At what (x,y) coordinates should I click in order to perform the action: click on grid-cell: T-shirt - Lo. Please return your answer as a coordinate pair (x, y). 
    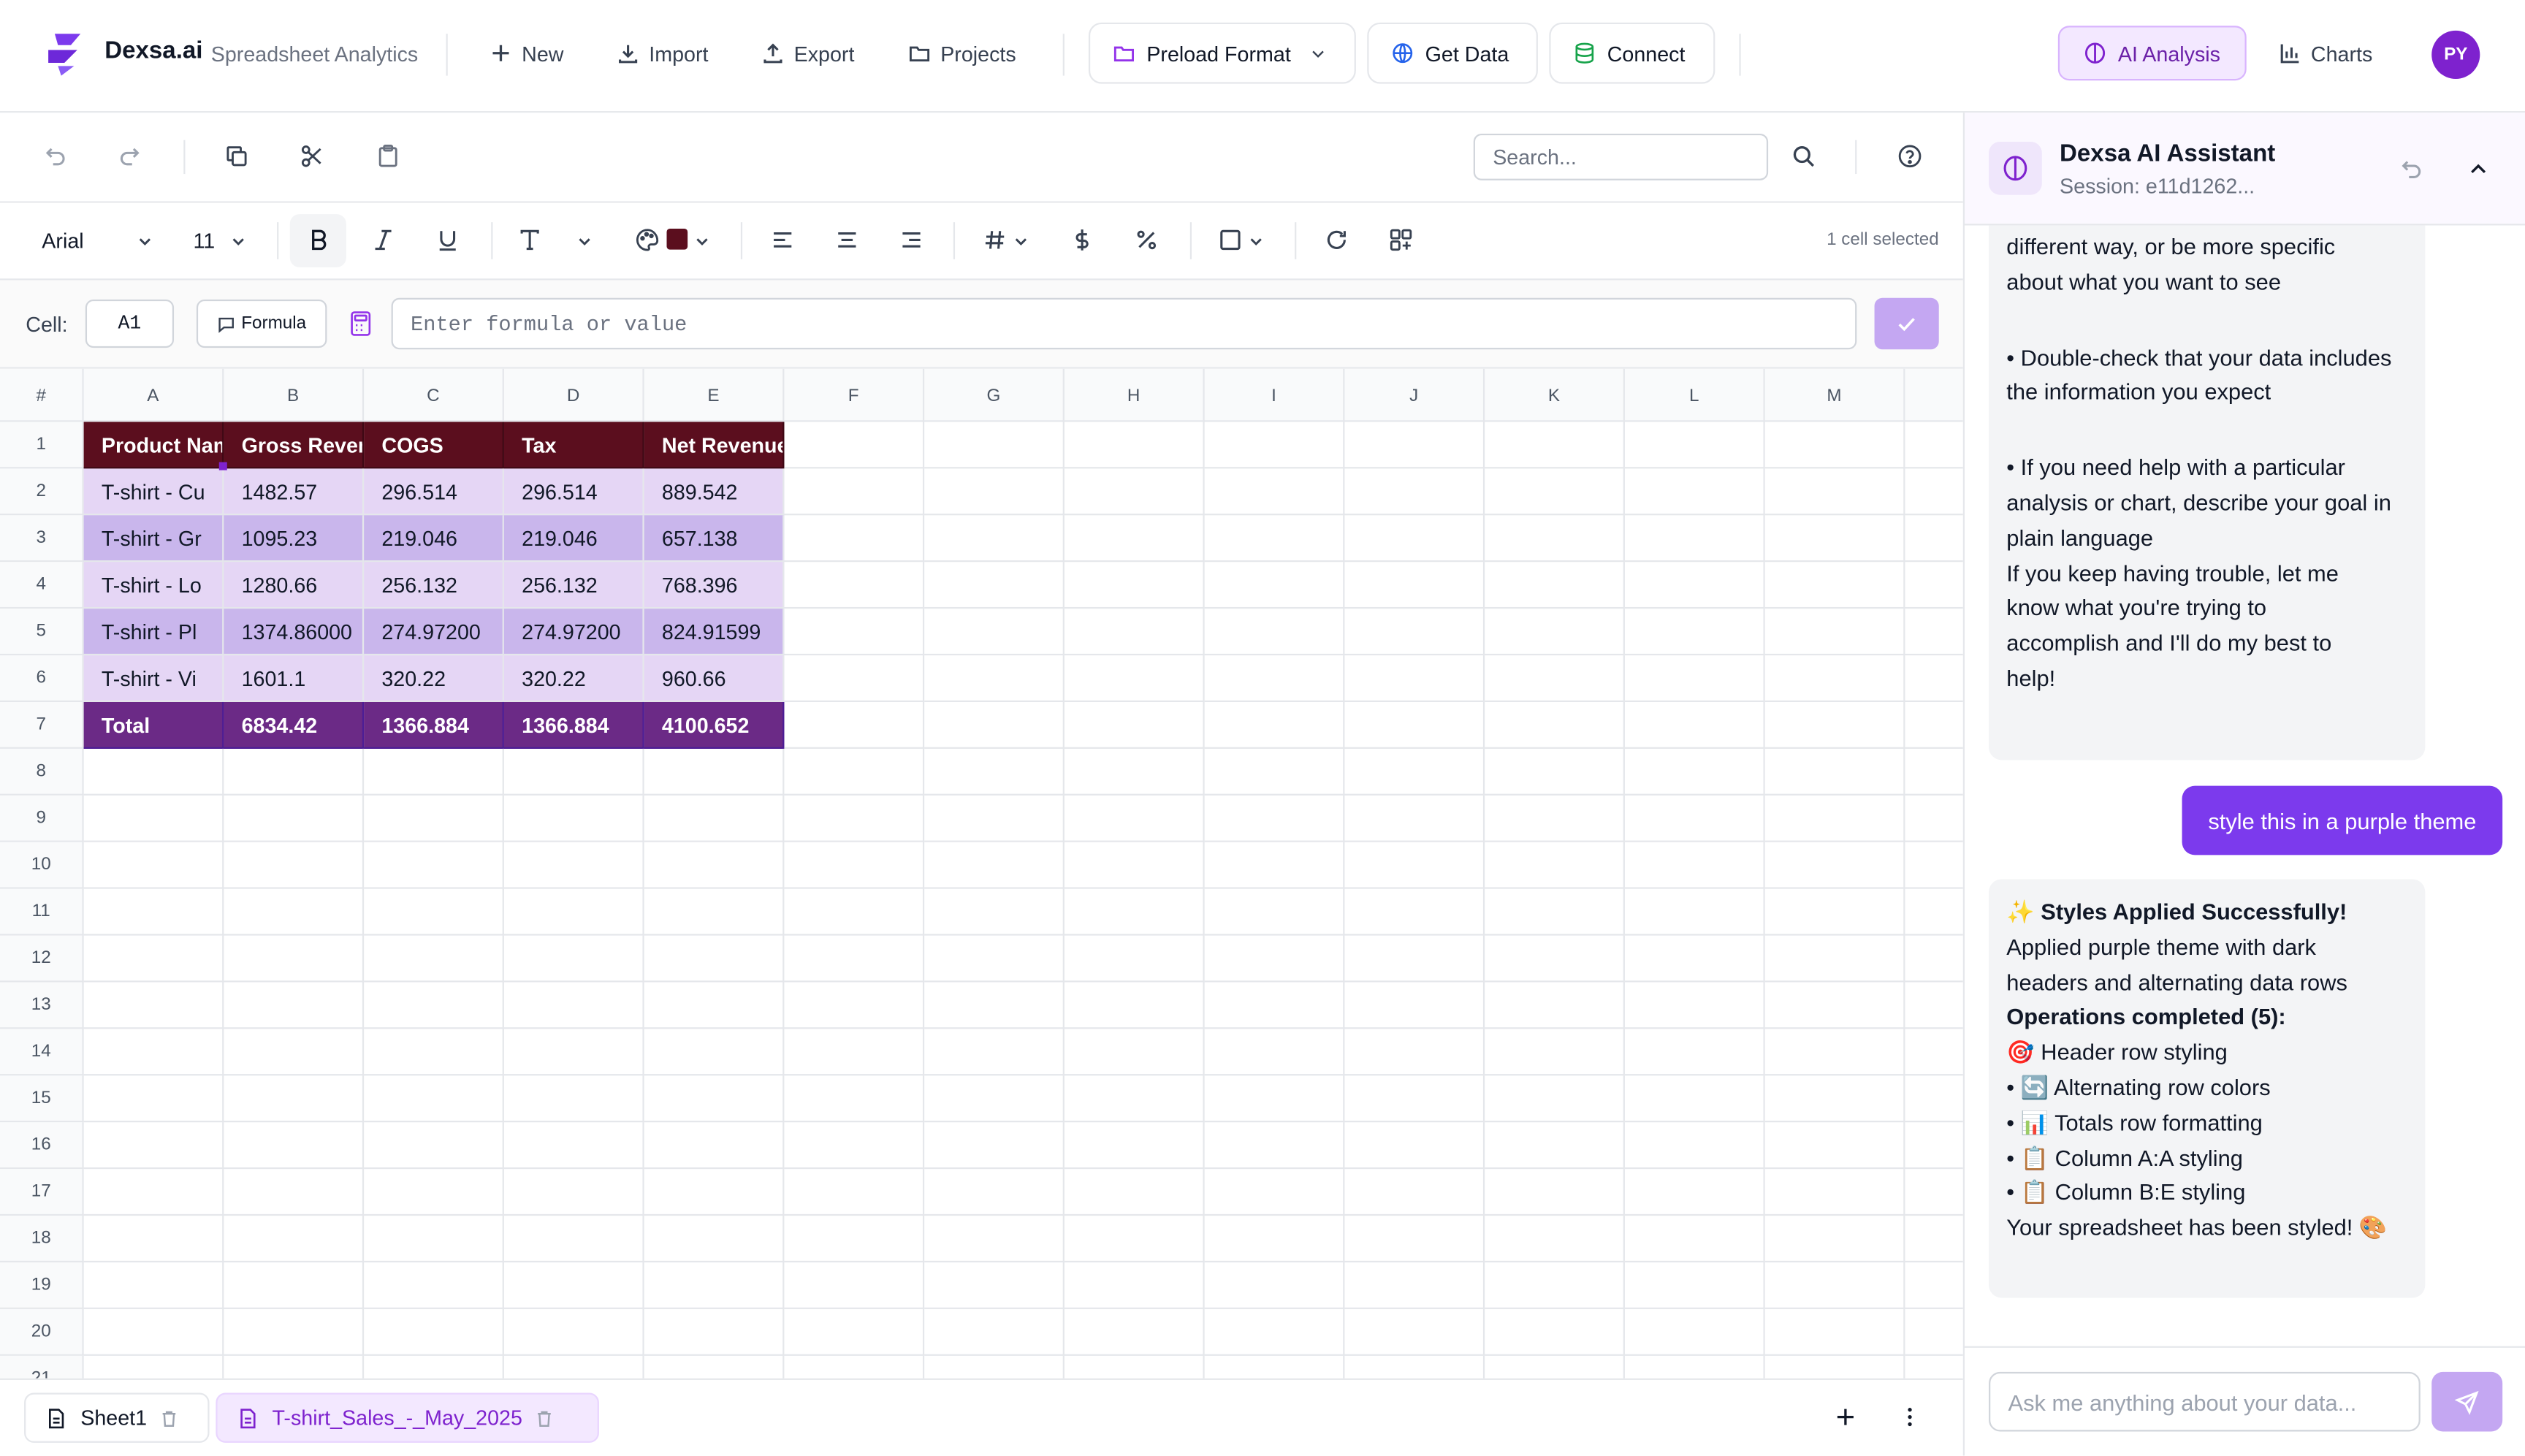
    Looking at the image, I should click on (153, 585).